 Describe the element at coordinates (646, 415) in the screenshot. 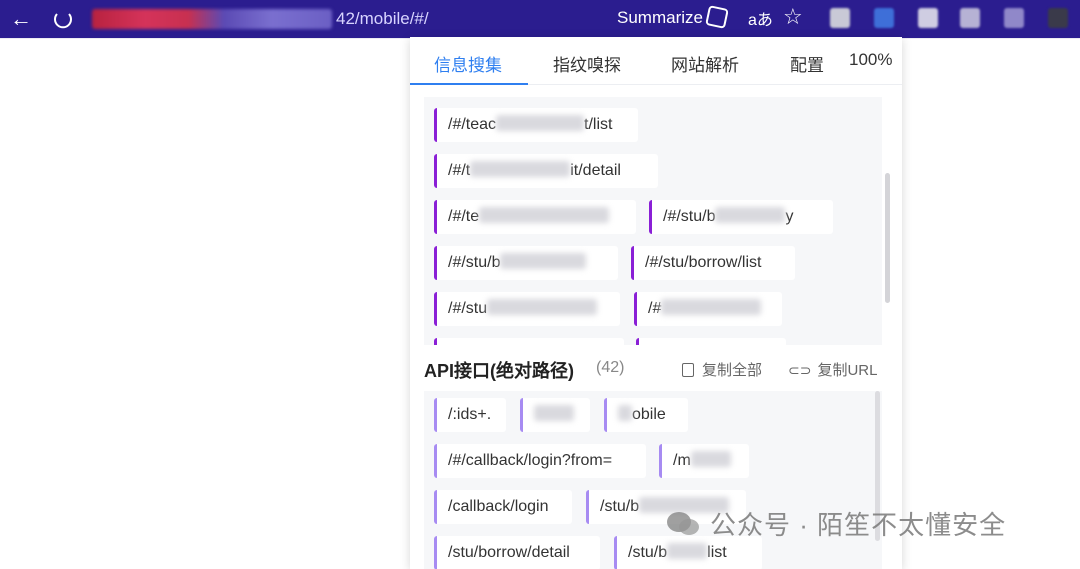

I see `api-item: obile` at that location.